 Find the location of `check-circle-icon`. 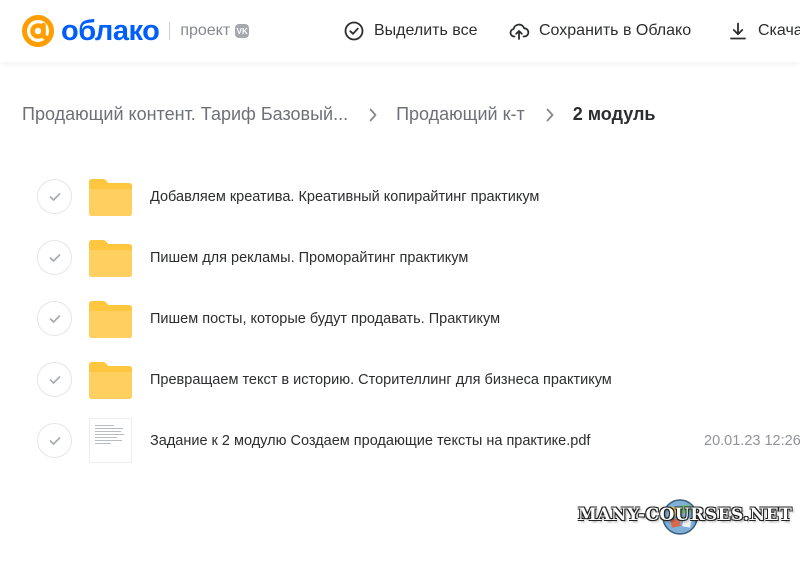

check-circle-icon is located at coordinates (354, 31).